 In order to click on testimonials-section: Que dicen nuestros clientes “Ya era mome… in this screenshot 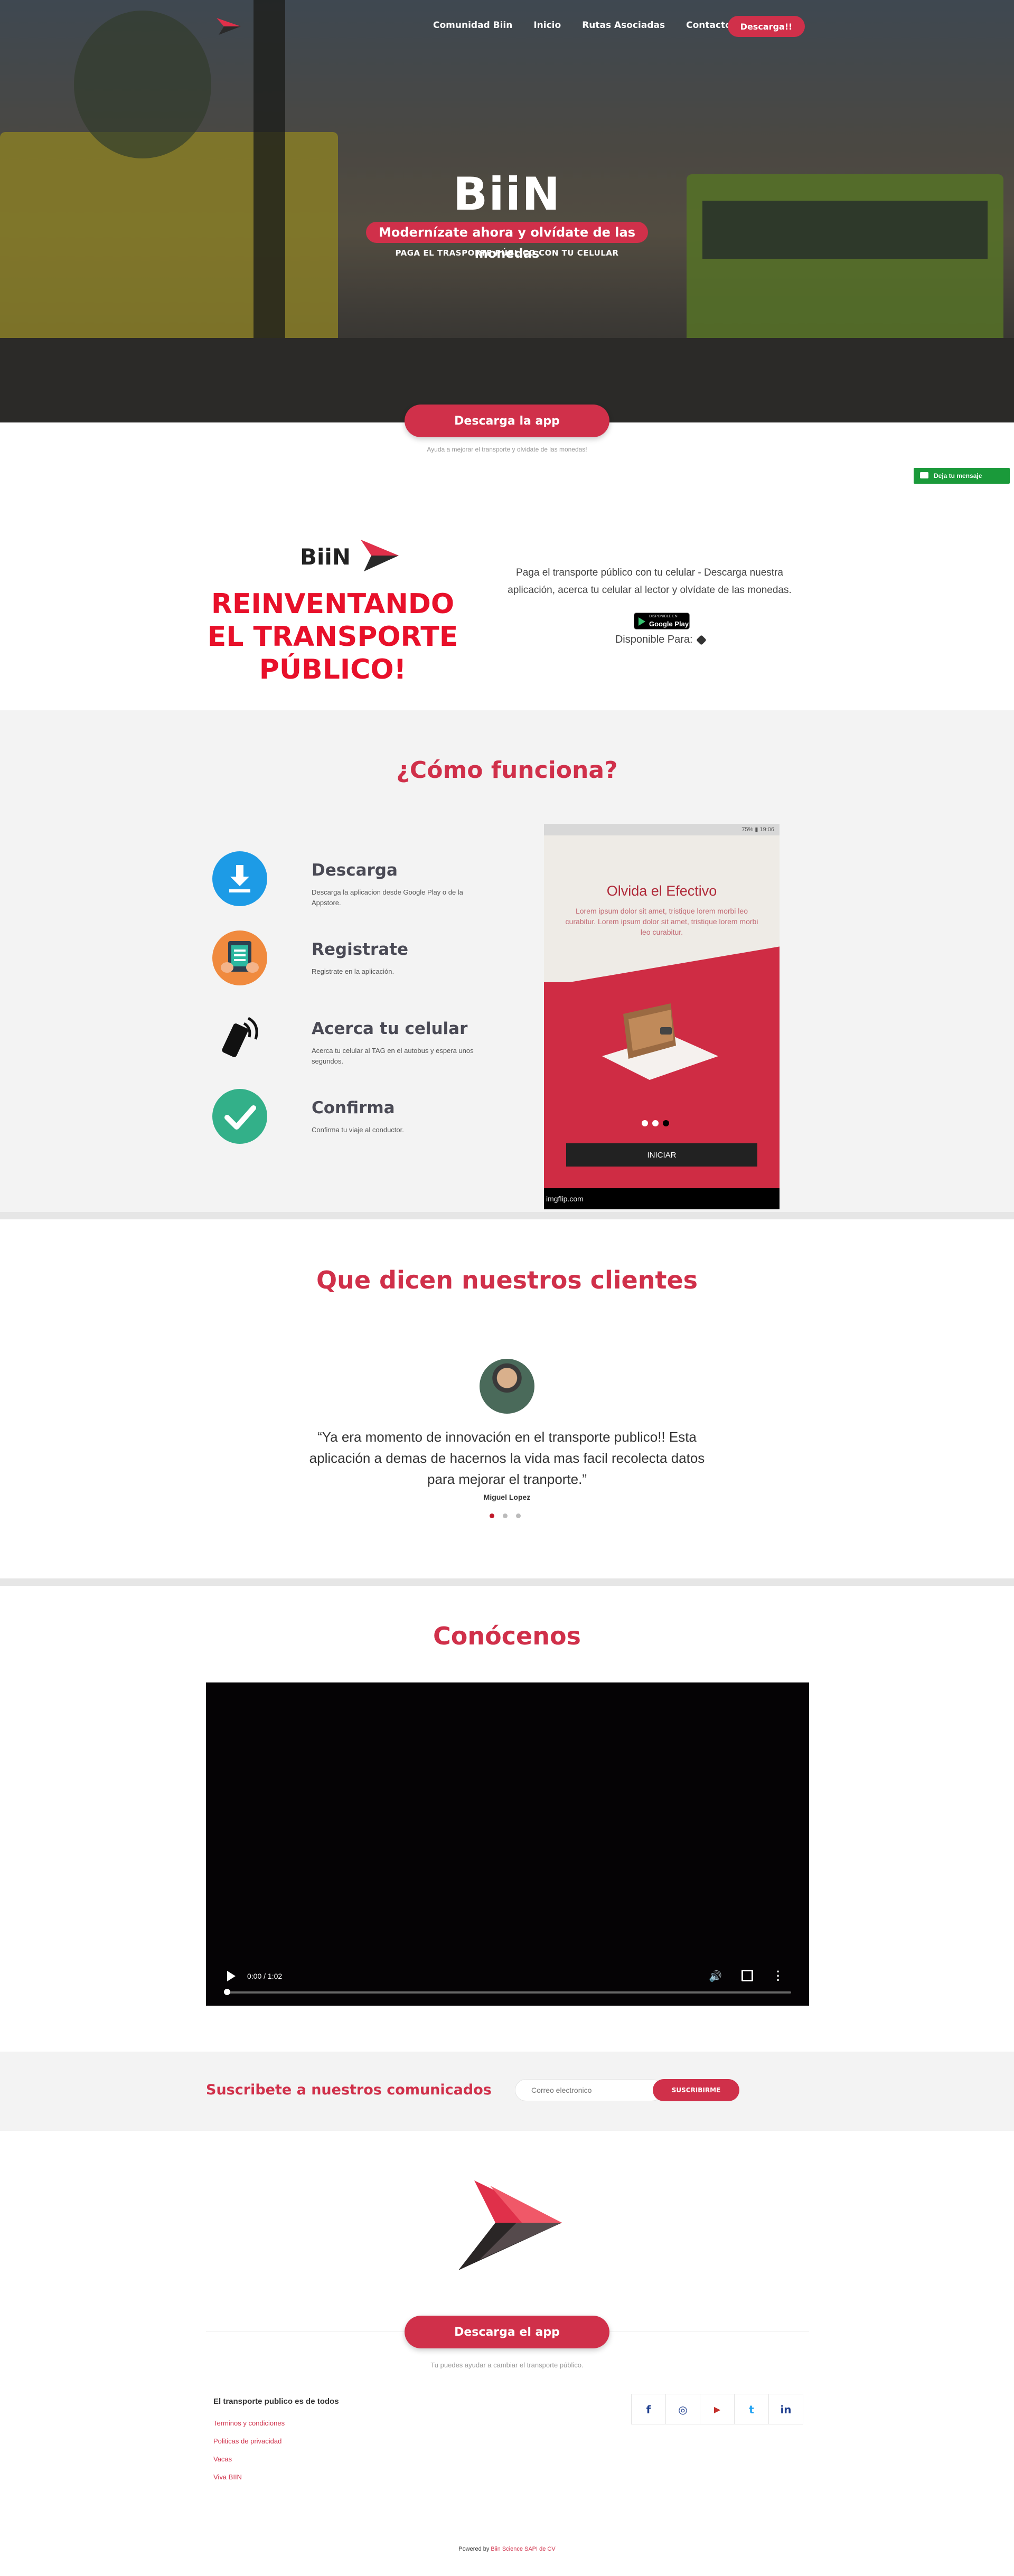, I will do `click(507, 1398)`.